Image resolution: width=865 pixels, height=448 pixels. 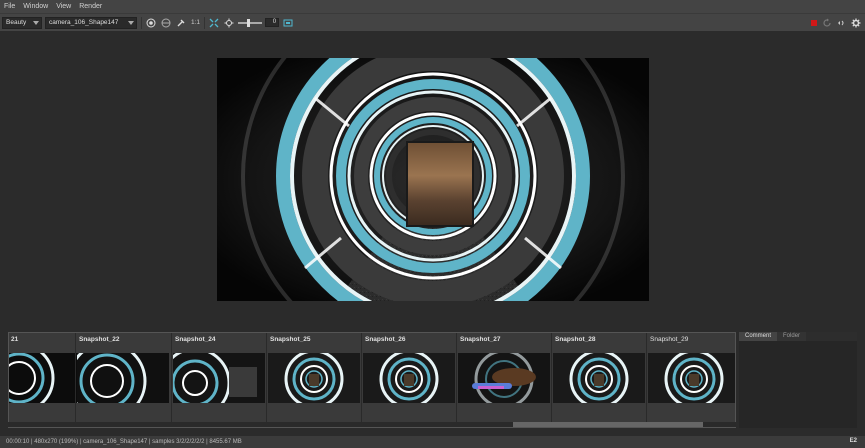 I want to click on camera-select: camera_106_Shape147, so click(x=91, y=22).